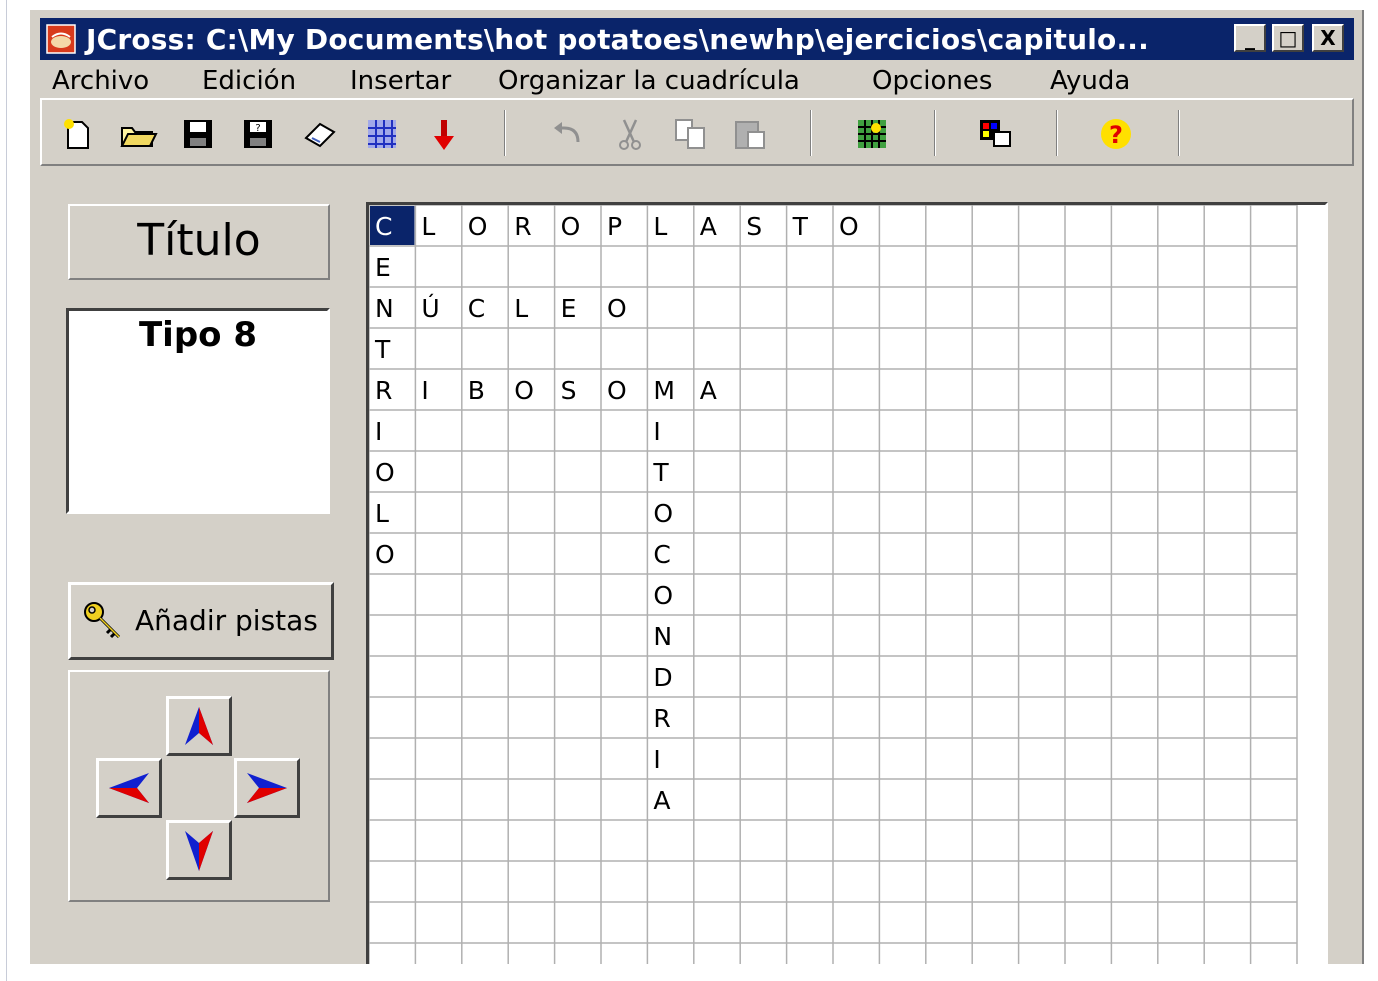 This screenshot has width=1378, height=981. Describe the element at coordinates (932, 81) in the screenshot. I see `menu-opciones: Opciones` at that location.